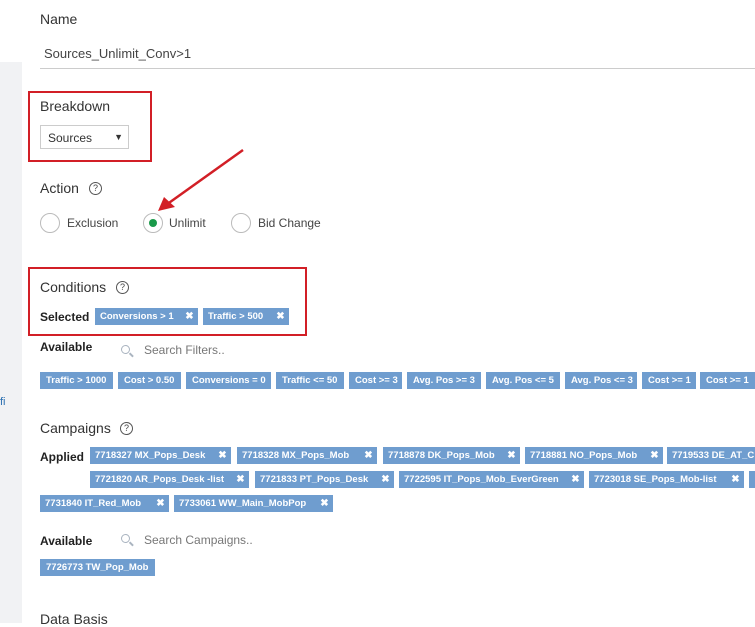  Describe the element at coordinates (59, 19) in the screenshot. I see `name-label: Name` at that location.